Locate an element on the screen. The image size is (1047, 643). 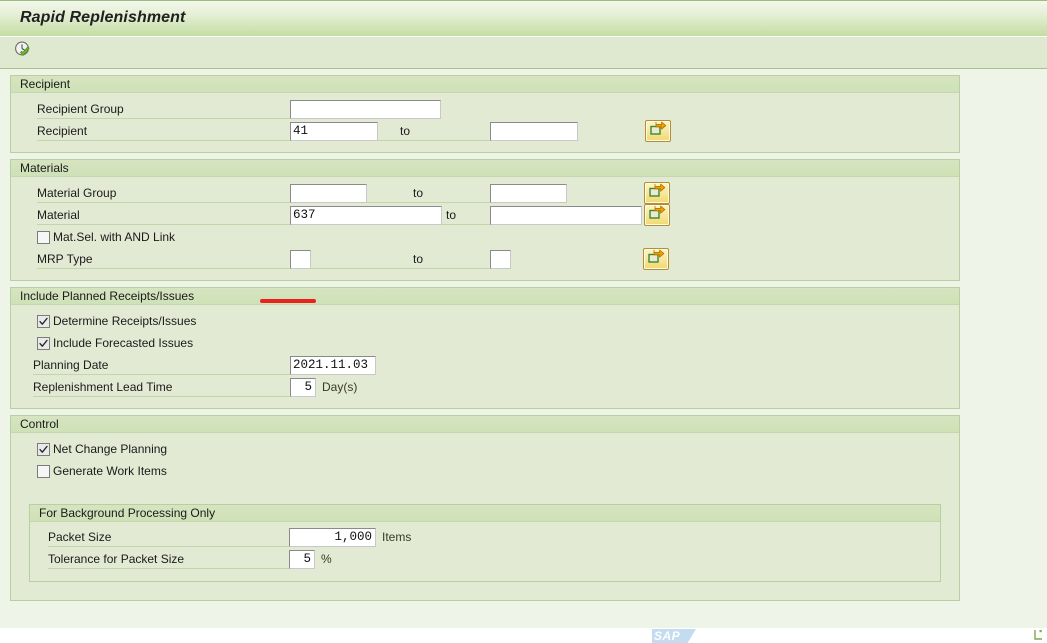
label-recipient-group: Recipient Group is located at coordinates (163, 109).